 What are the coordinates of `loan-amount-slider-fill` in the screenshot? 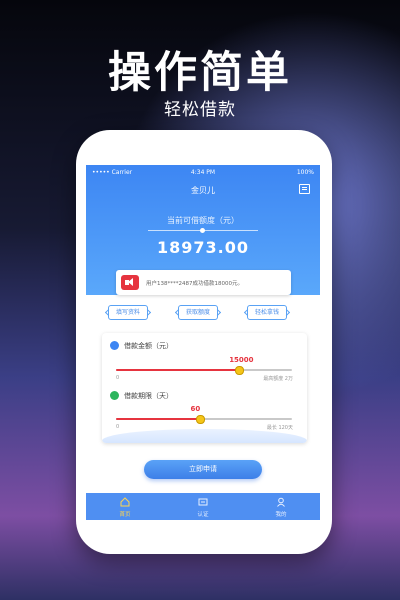 It's located at (178, 370).